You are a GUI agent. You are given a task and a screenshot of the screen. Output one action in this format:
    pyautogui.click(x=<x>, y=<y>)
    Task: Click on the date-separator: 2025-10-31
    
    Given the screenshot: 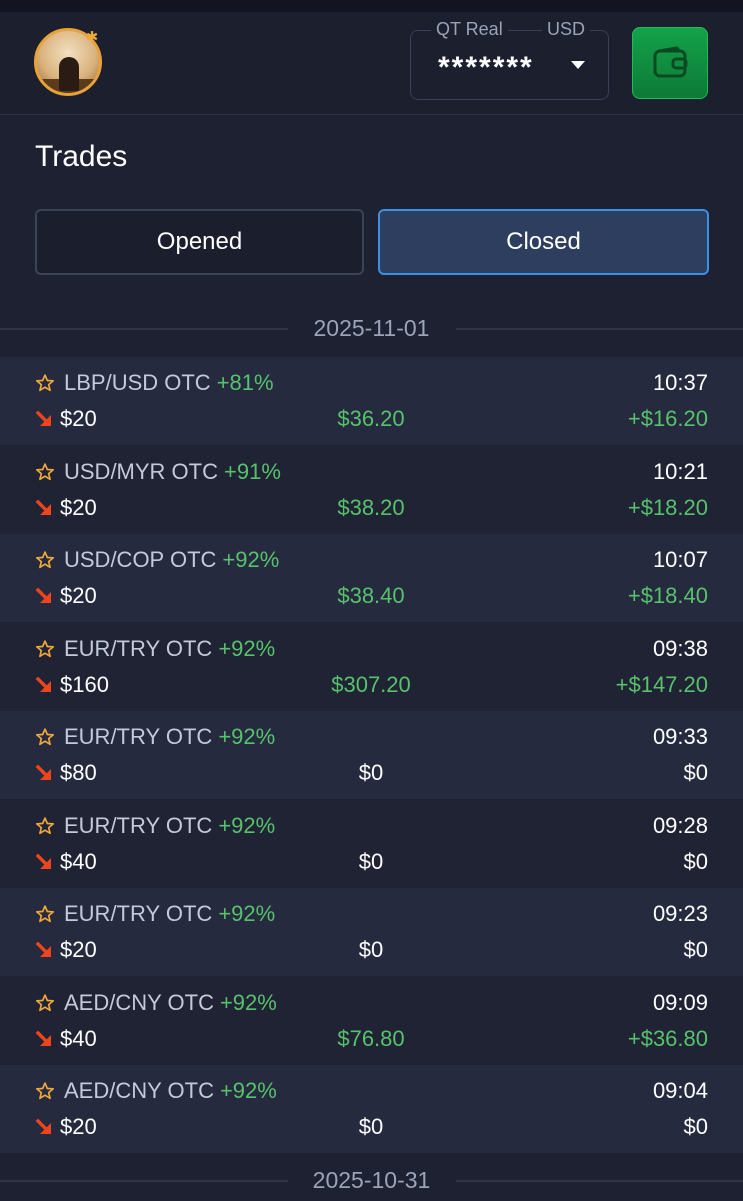 What is the action you would take?
    pyautogui.click(x=371, y=1181)
    